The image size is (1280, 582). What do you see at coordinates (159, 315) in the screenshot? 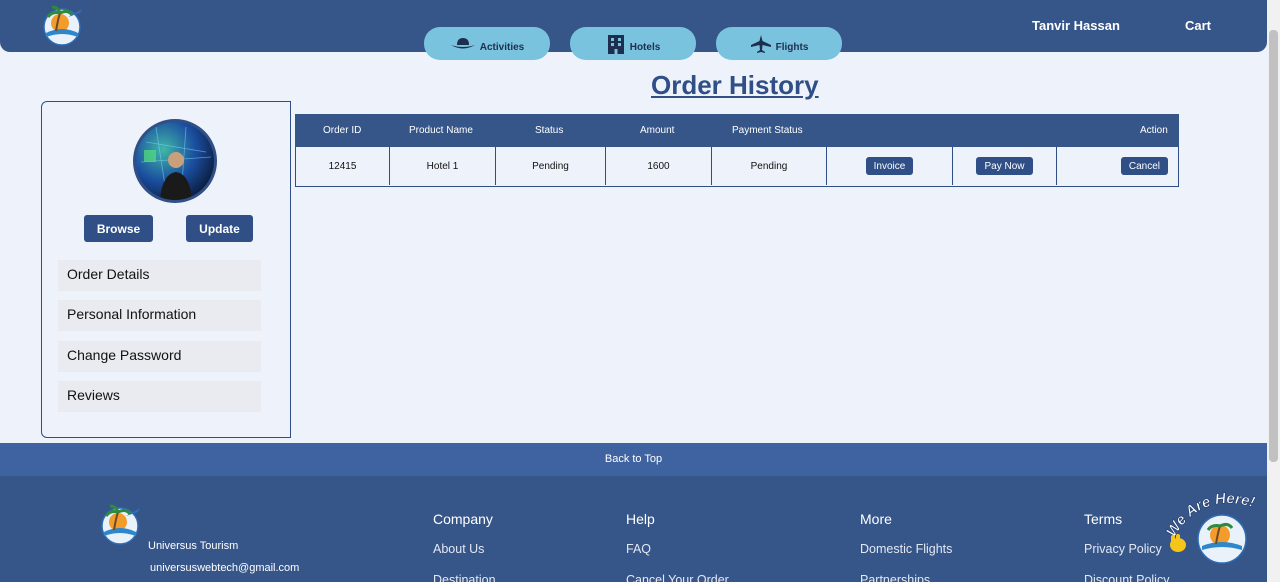
I see `sidebar-item-personal-information: Personal Information` at bounding box center [159, 315].